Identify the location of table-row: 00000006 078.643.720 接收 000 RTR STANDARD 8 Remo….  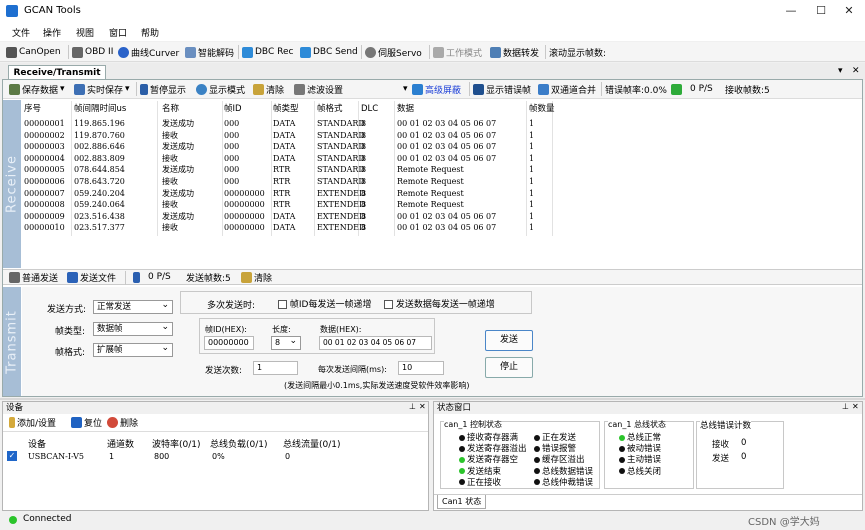
(287, 181).